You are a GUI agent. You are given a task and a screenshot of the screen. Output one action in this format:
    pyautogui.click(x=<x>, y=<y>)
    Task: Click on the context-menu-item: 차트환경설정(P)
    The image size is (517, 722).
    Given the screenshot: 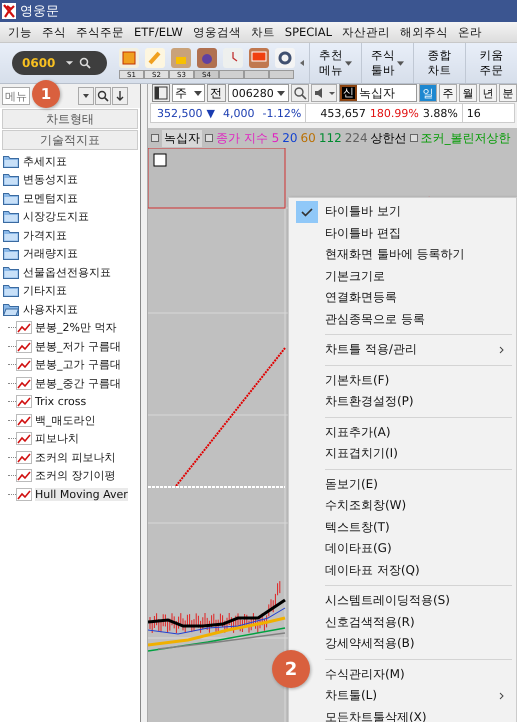 What is the action you would take?
    pyautogui.click(x=420, y=401)
    